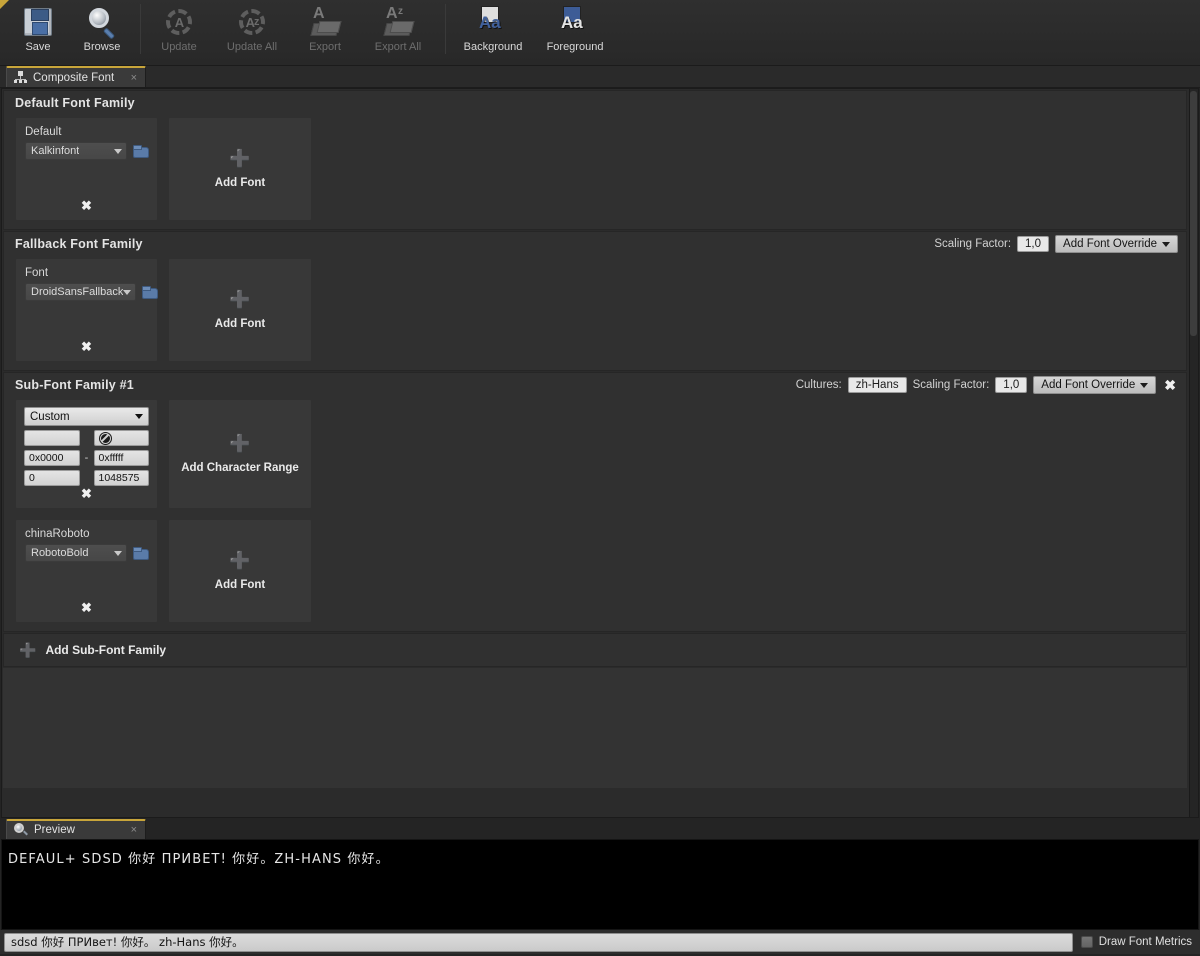  I want to click on section-title-fallback: Fallback Font Family, so click(79, 244).